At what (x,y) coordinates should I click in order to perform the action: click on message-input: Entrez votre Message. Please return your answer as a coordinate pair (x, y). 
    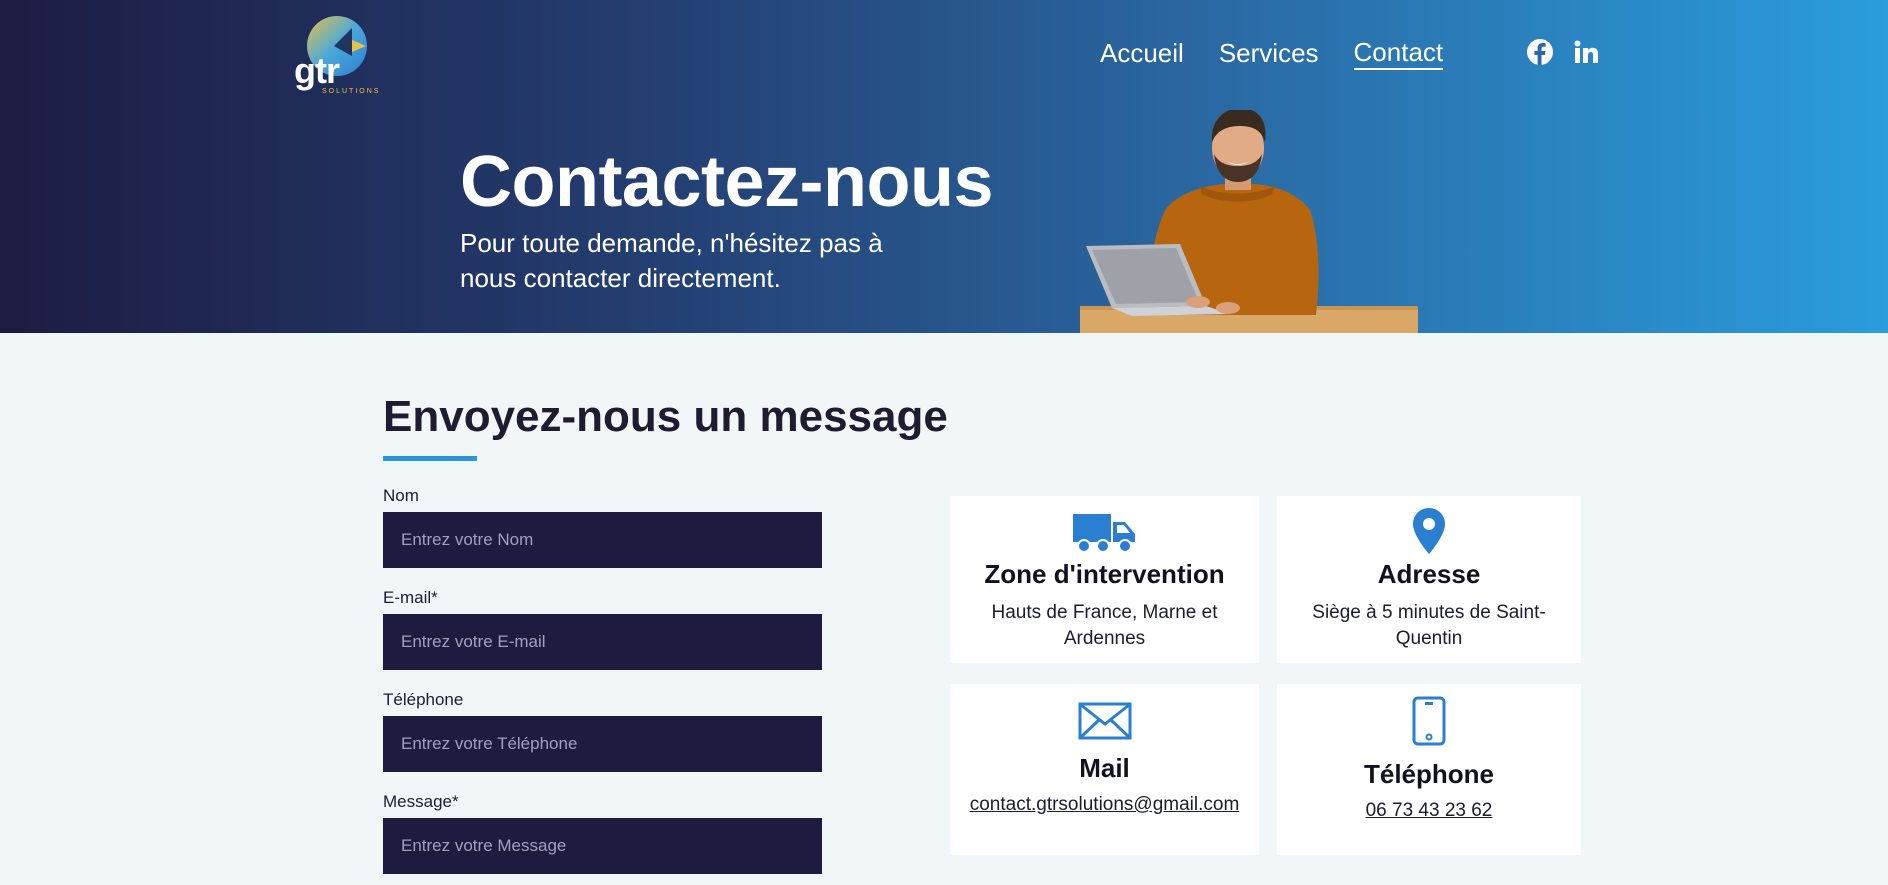
    Looking at the image, I should click on (602, 846).